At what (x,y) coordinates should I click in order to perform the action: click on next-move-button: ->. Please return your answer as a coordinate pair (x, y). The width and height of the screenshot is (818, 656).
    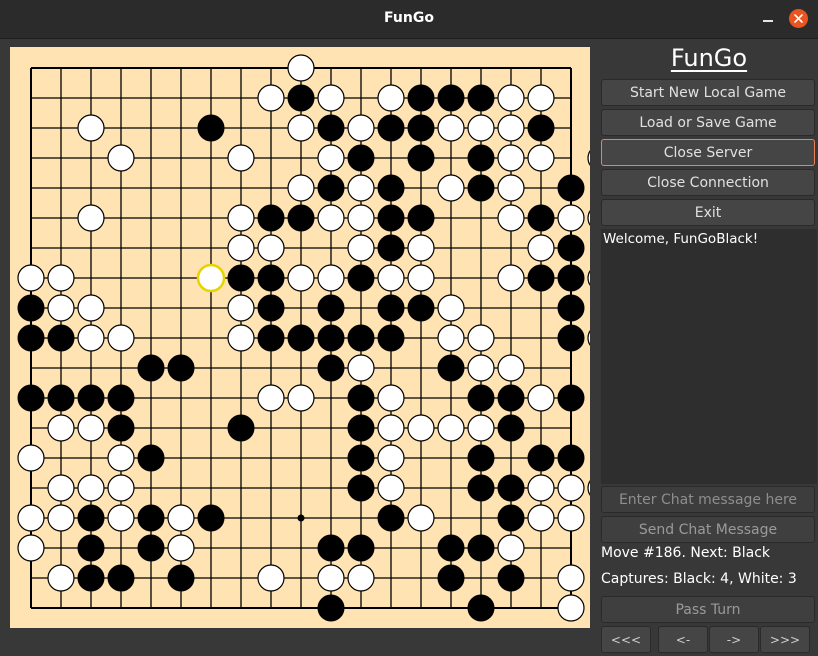
    Looking at the image, I should click on (734, 639).